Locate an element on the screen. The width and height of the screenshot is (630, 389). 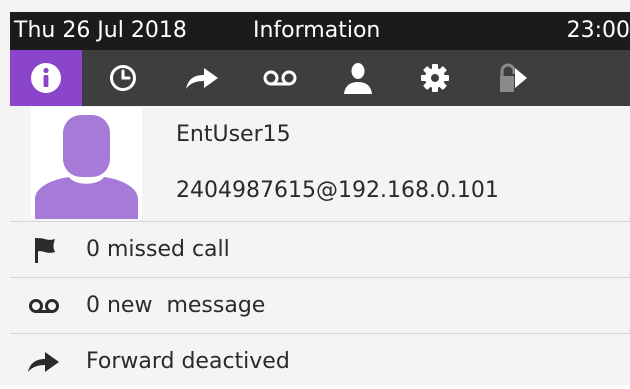
gear-icon is located at coordinates (435, 78).